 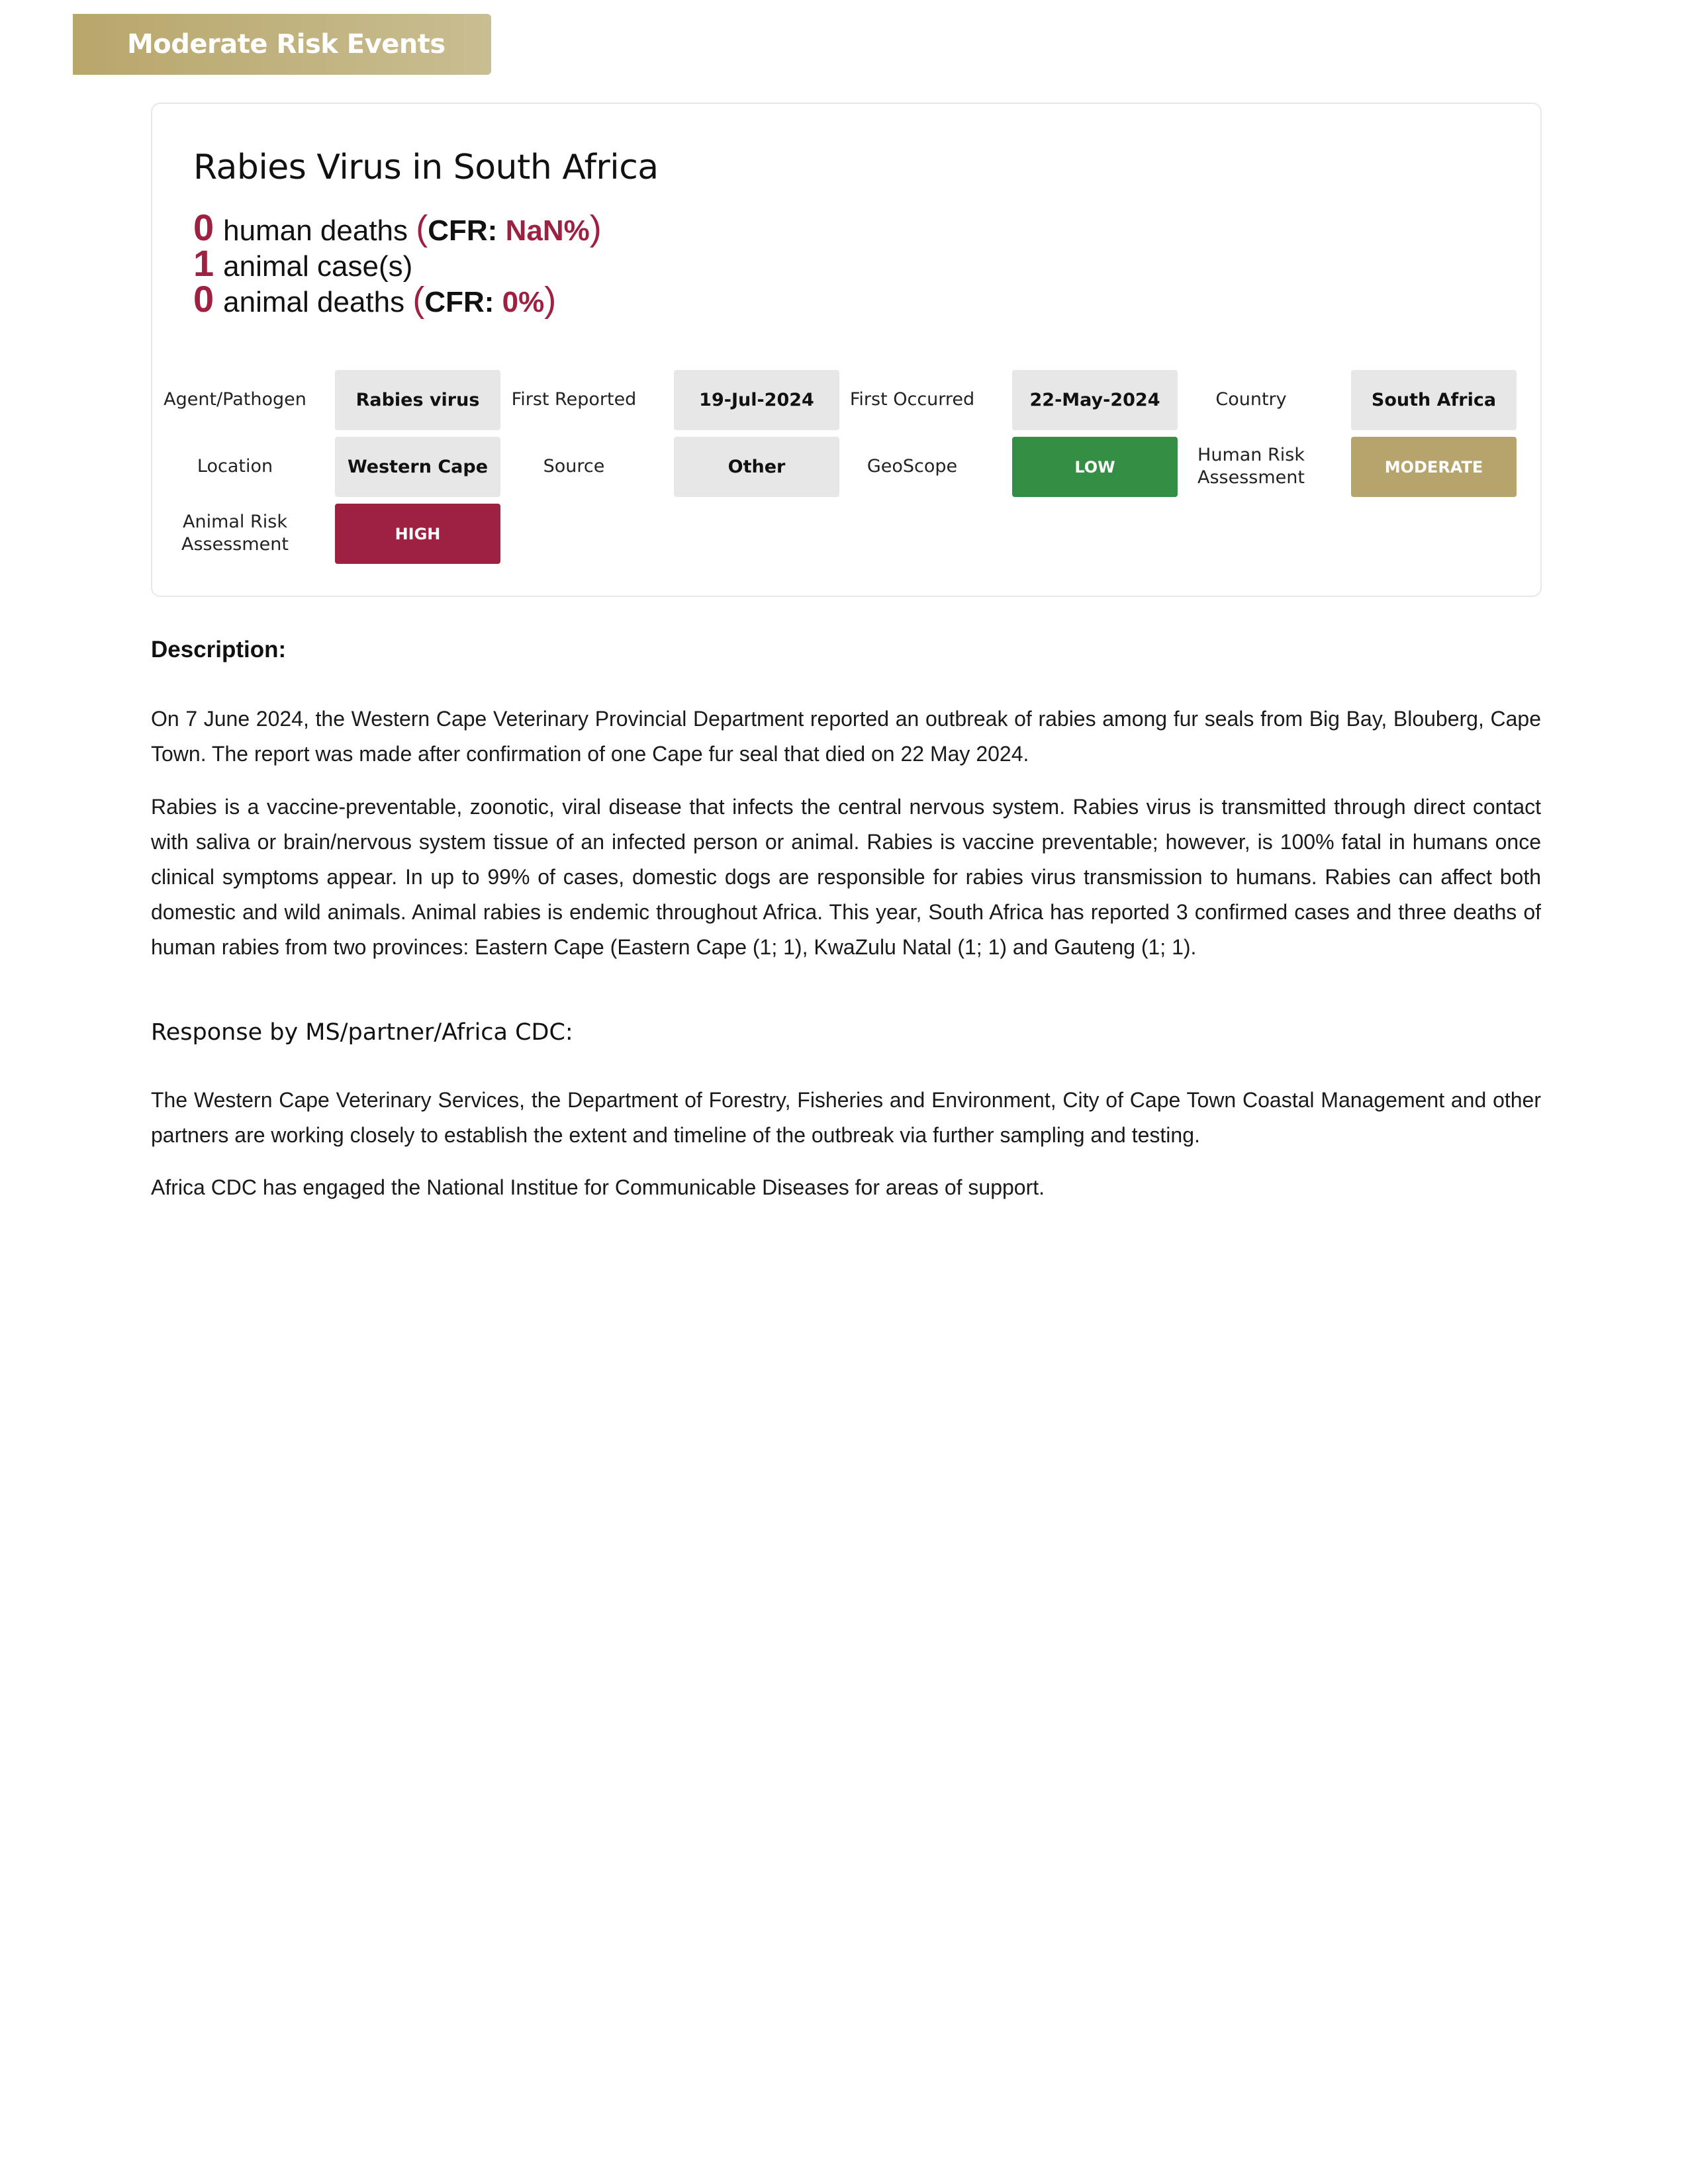 I want to click on first-occurred-label: First Occurred, so click(x=912, y=400).